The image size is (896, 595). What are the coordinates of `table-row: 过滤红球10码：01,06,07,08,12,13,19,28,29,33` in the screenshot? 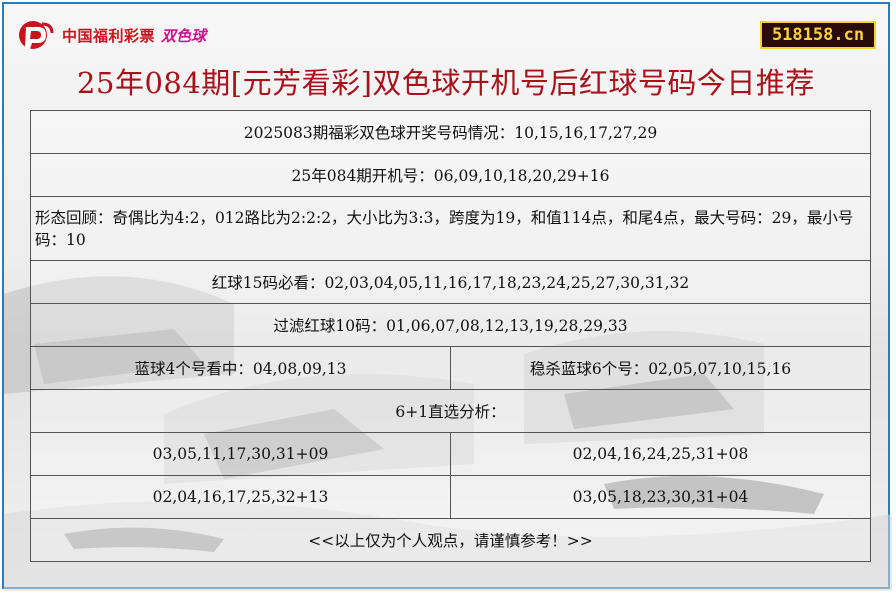 It's located at (450, 325).